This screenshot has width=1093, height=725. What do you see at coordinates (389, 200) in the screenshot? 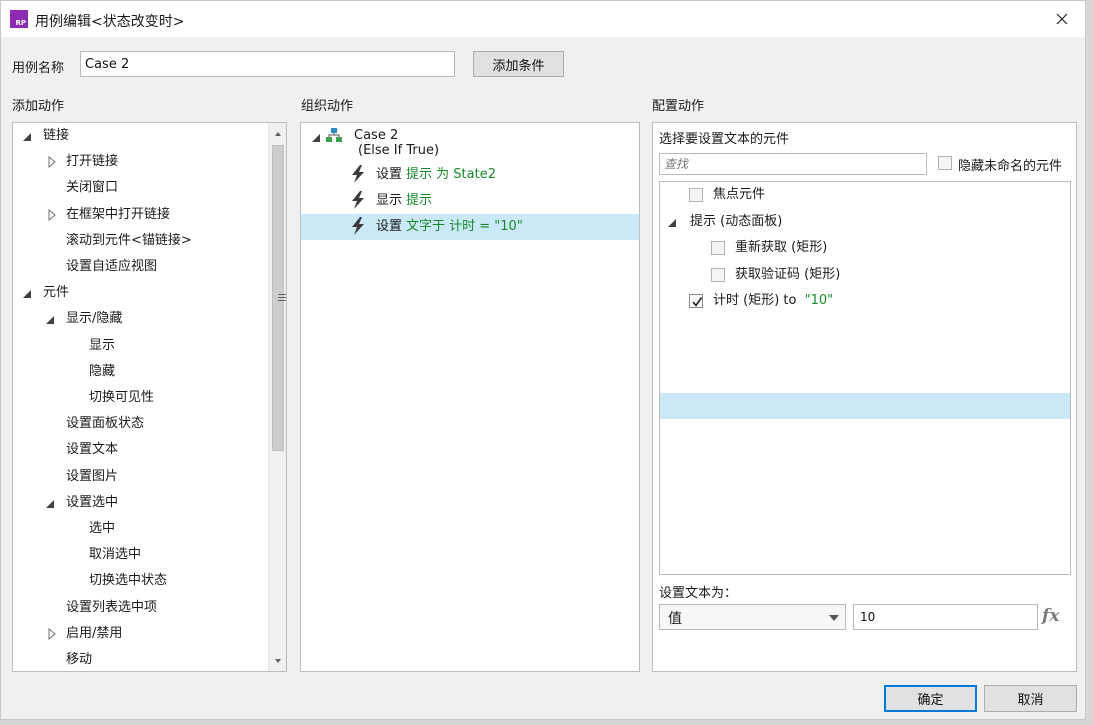
I see `action-verb: 显示` at bounding box center [389, 200].